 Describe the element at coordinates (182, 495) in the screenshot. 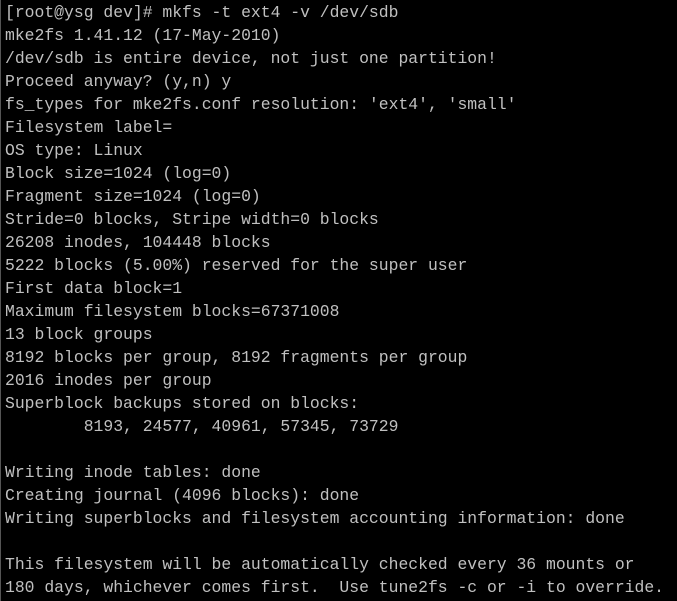

I see `output-line: Creating journal (4096 blocks): done` at that location.